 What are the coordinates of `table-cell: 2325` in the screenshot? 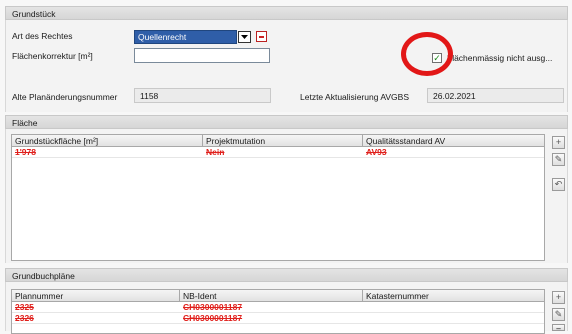 It's located at (24, 307).